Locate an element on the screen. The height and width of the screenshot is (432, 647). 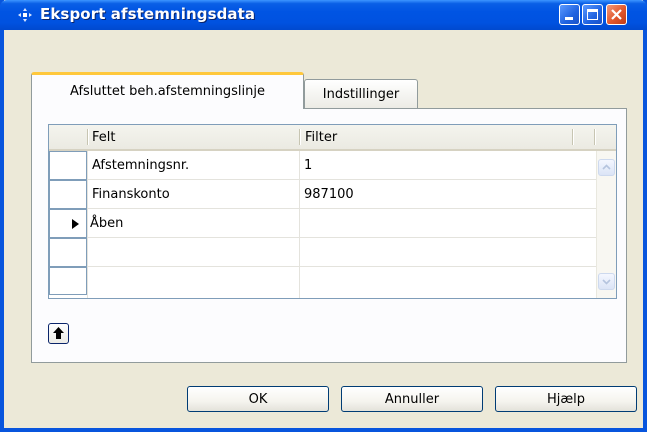
title-bar: Eksport afstemningsdata is located at coordinates (323, 15).